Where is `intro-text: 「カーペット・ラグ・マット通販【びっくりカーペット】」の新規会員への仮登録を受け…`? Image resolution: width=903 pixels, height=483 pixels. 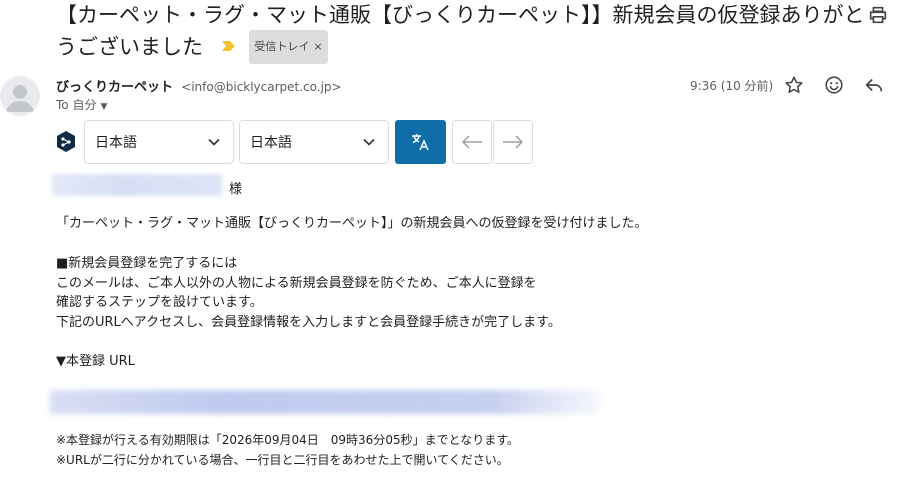 intro-text: 「カーペット・ラグ・マット通販【びっくりカーペット】」の新規会員への仮登録を受け… is located at coordinates (352, 223).